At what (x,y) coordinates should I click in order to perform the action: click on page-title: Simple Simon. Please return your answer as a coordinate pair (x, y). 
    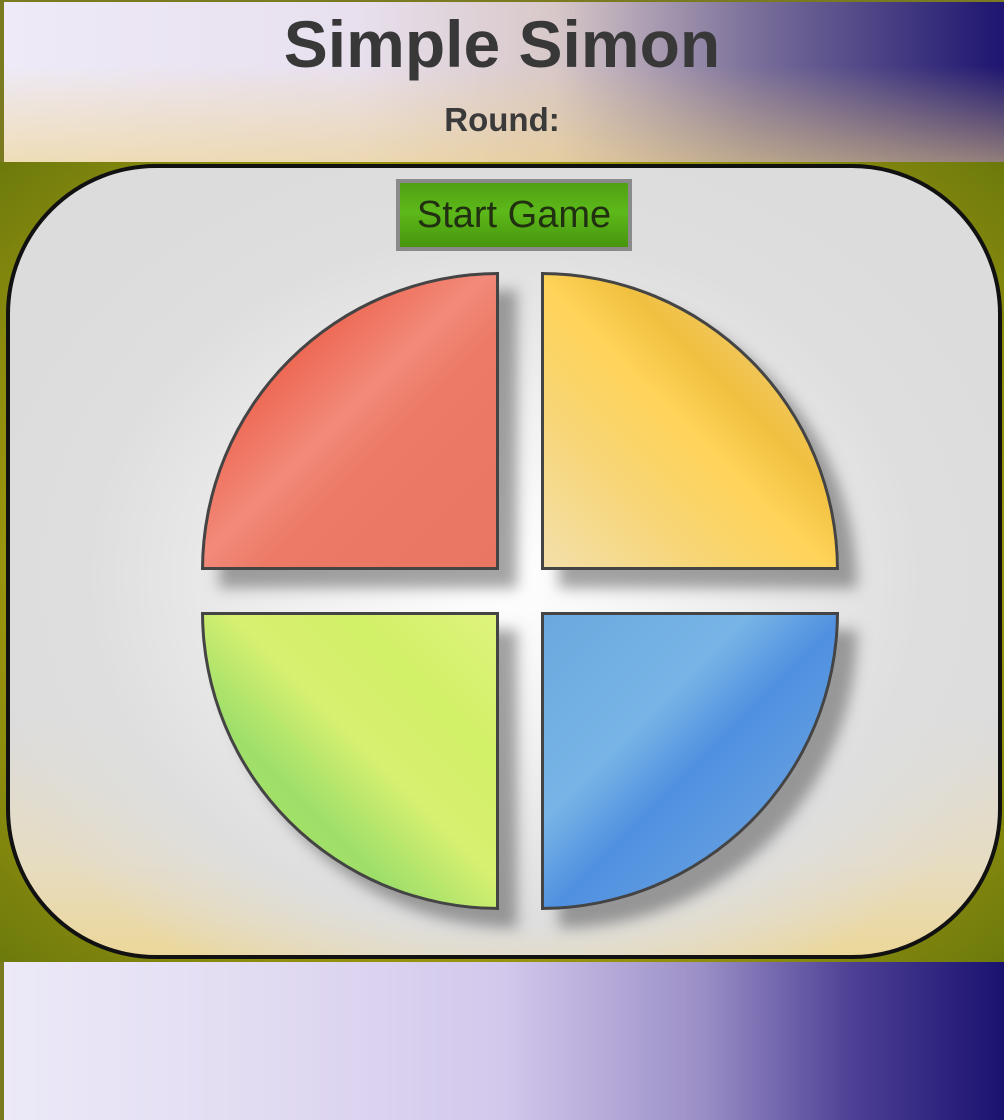
    Looking at the image, I should click on (502, 44).